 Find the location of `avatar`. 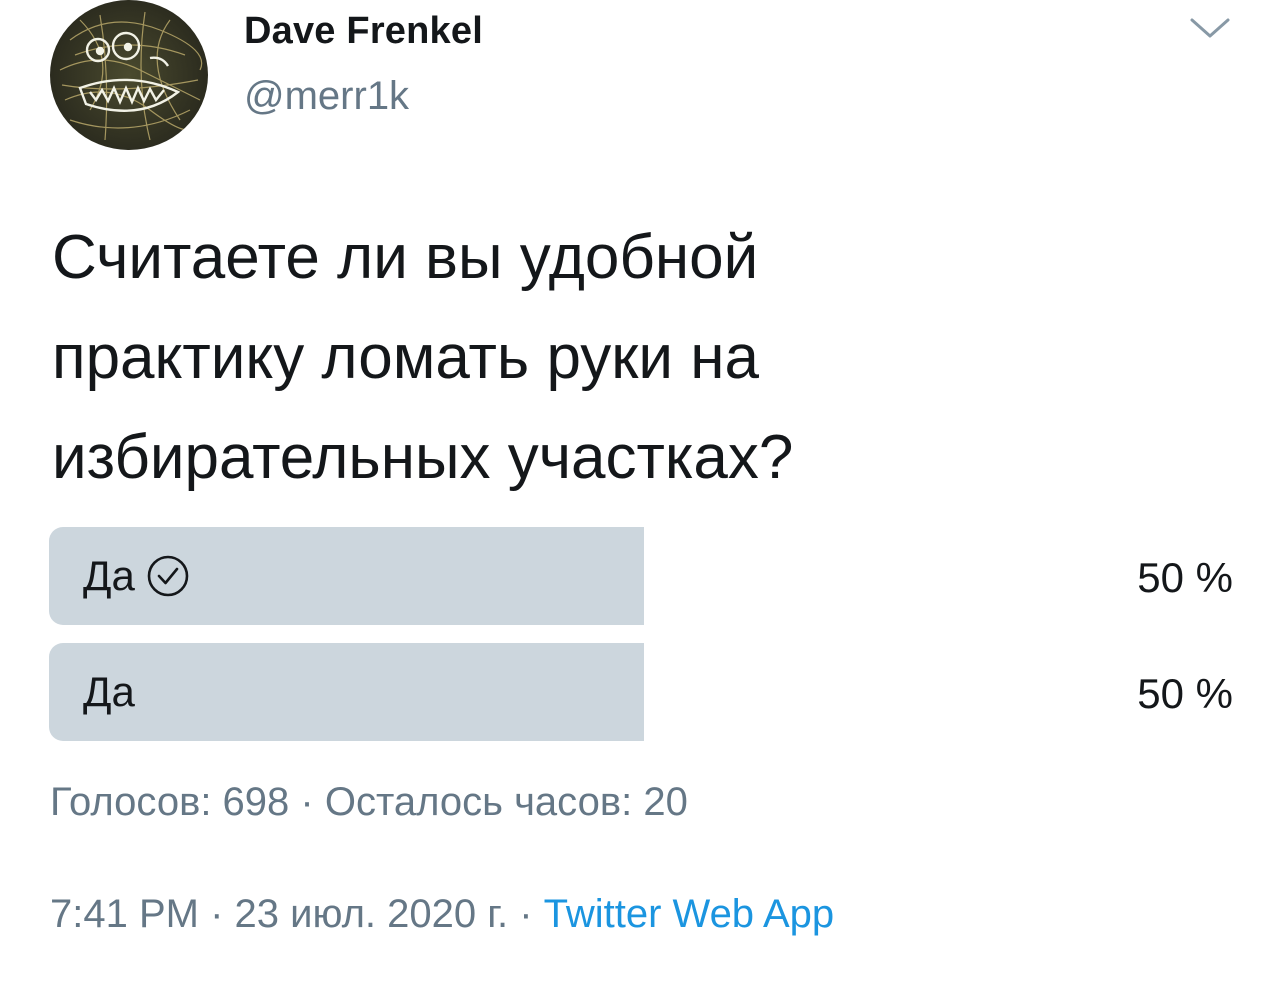

avatar is located at coordinates (129, 75).